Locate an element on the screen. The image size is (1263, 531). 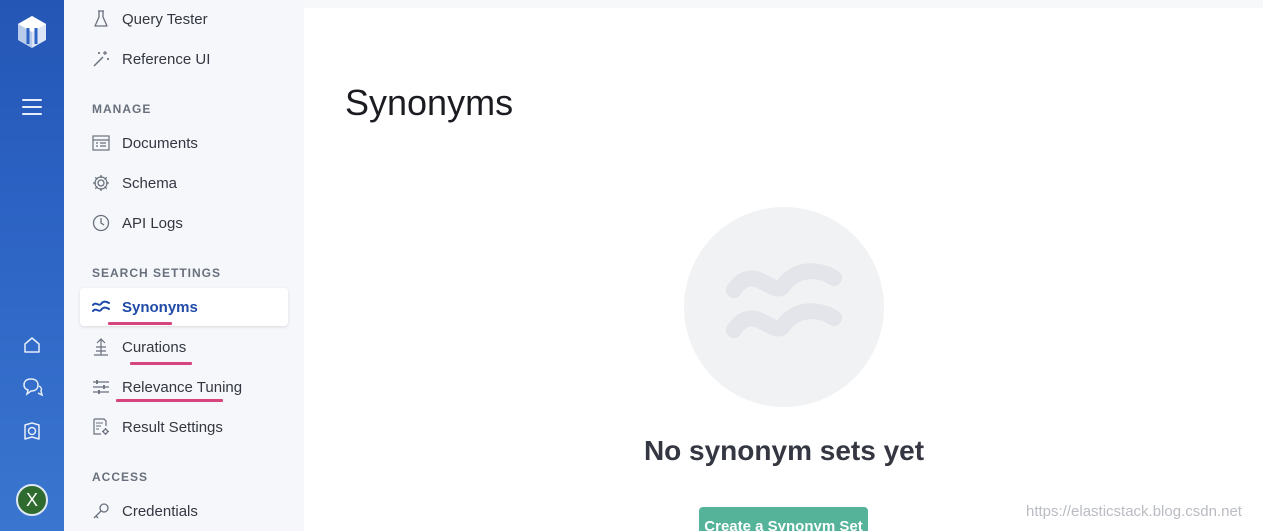
sidebar-item-credentials: Credentials is located at coordinates (184, 511).